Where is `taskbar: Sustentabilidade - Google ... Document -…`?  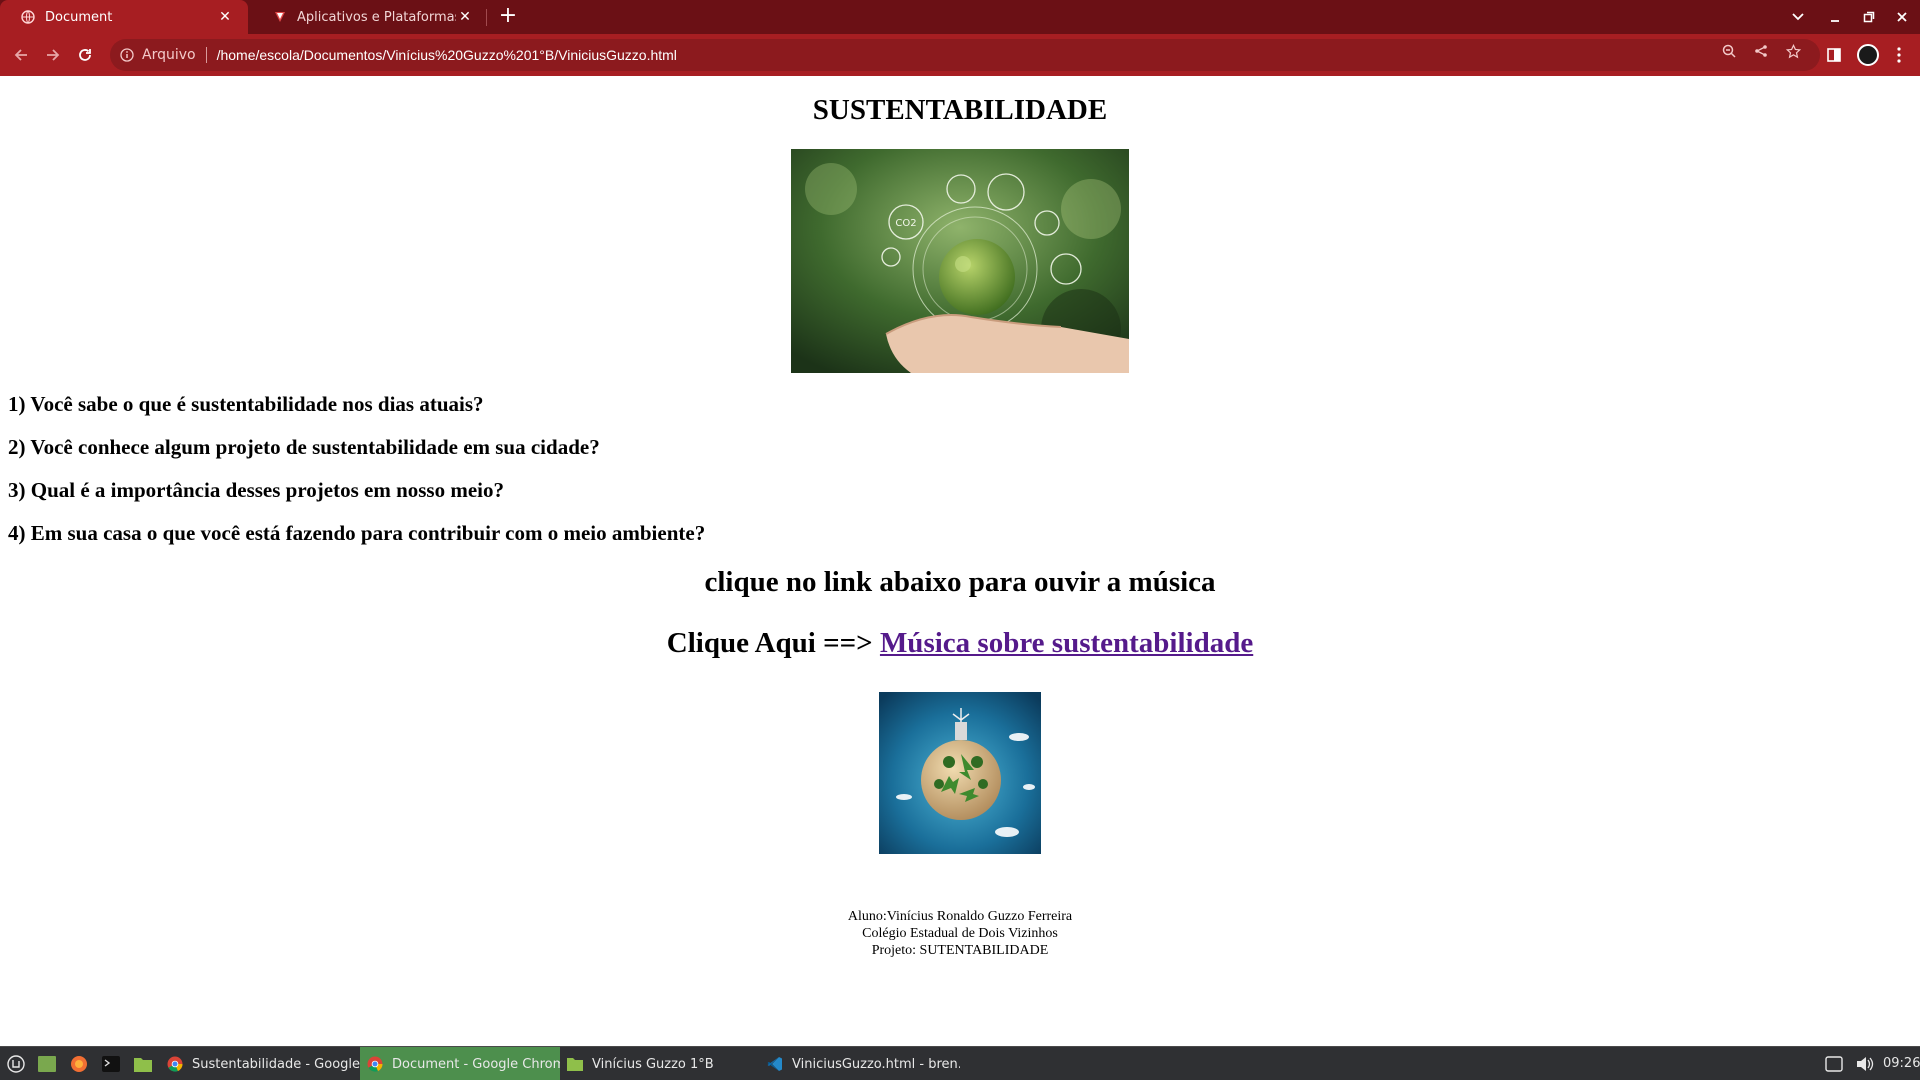 taskbar: Sustentabilidade - Google ... Document -… is located at coordinates (960, 1063).